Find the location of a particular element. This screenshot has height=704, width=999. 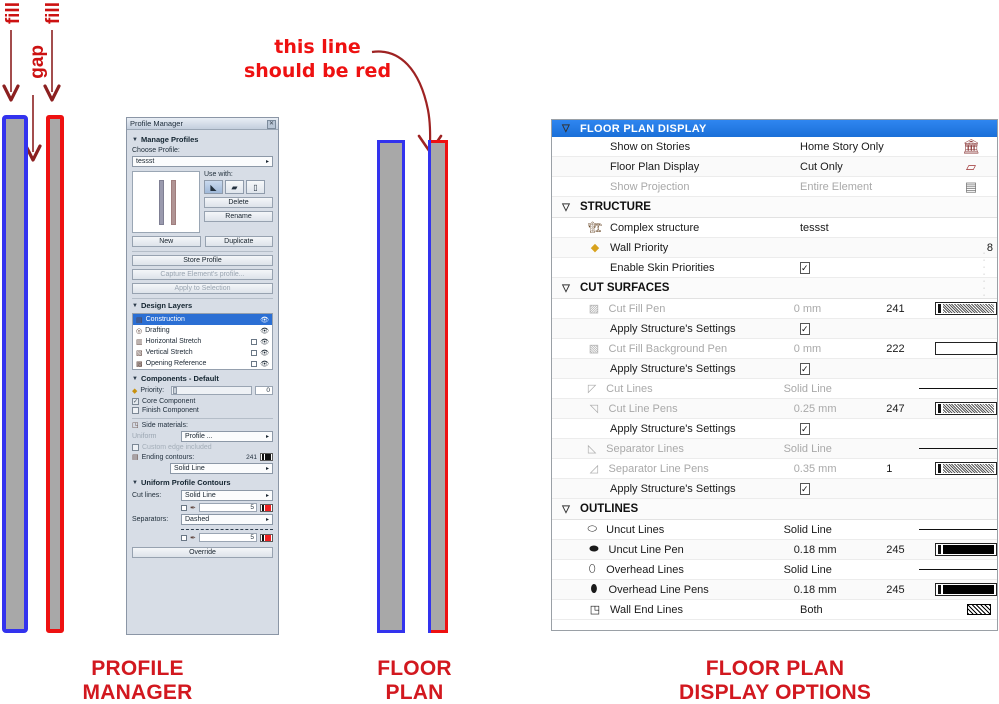

table-row: ⬭ Uncut Lines Solid Line is located at coordinates (774, 530).